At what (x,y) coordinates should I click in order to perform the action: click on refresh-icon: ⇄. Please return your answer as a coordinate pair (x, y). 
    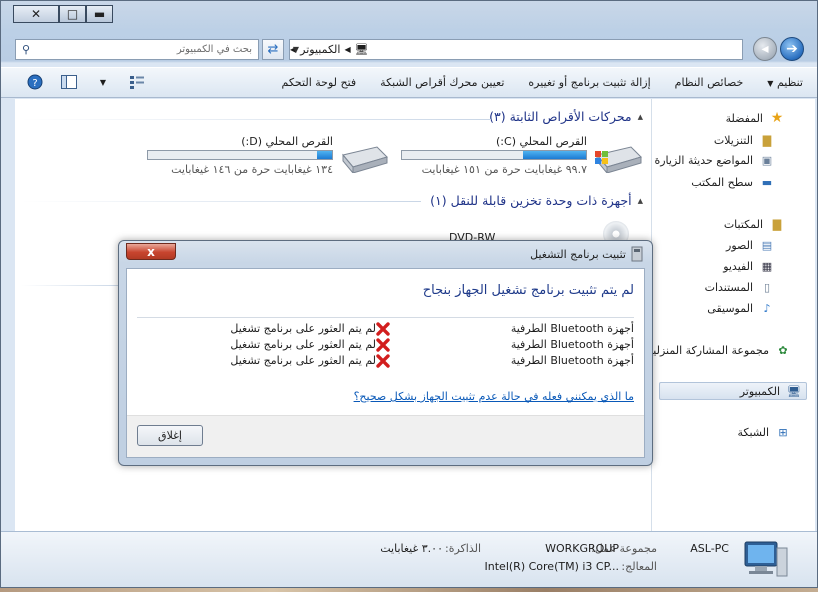
    Looking at the image, I should click on (273, 49).